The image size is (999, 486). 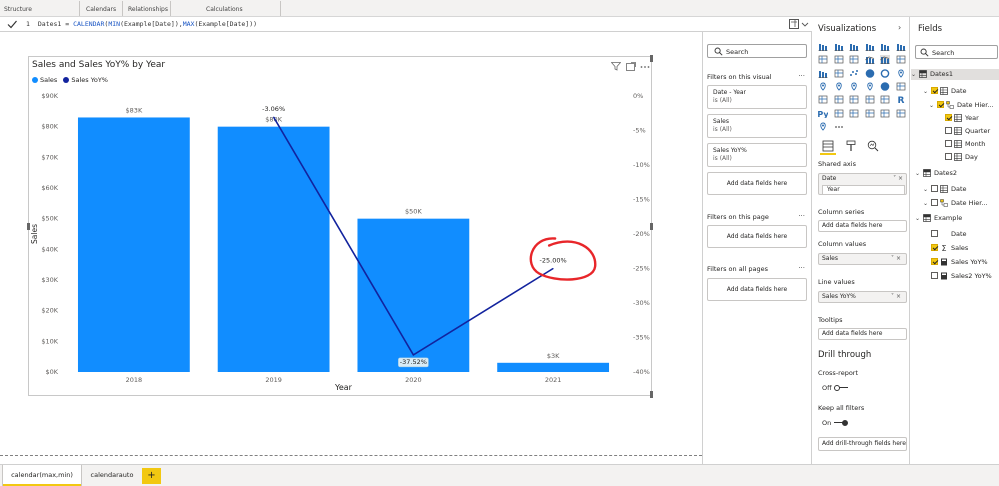 What do you see at coordinates (830, 258) in the screenshot?
I see `column-value-sales: Sales` at bounding box center [830, 258].